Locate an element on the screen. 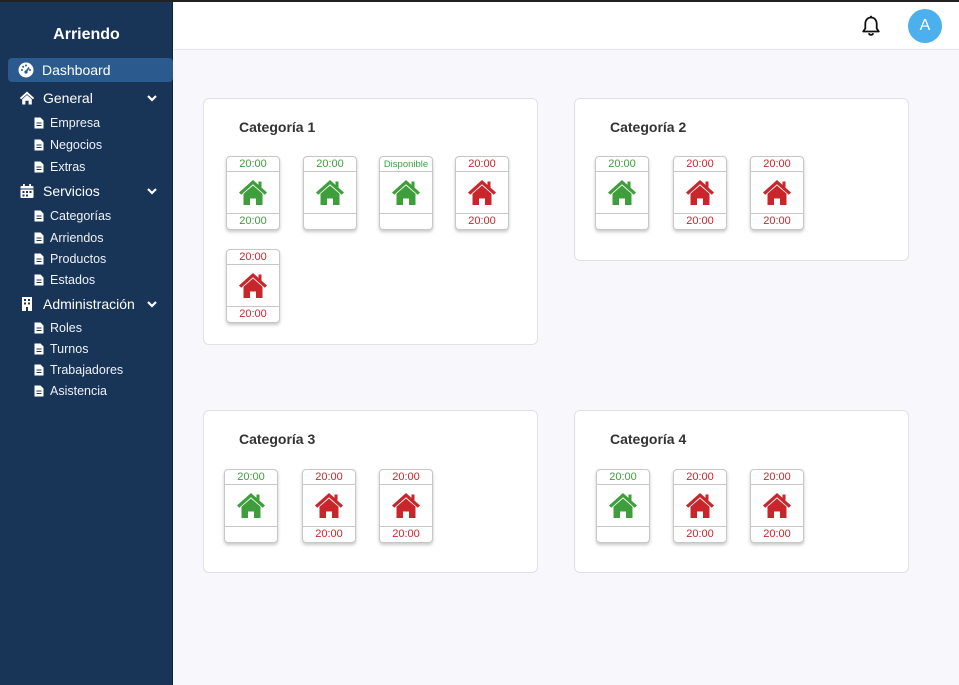  building-icon is located at coordinates (27, 304).